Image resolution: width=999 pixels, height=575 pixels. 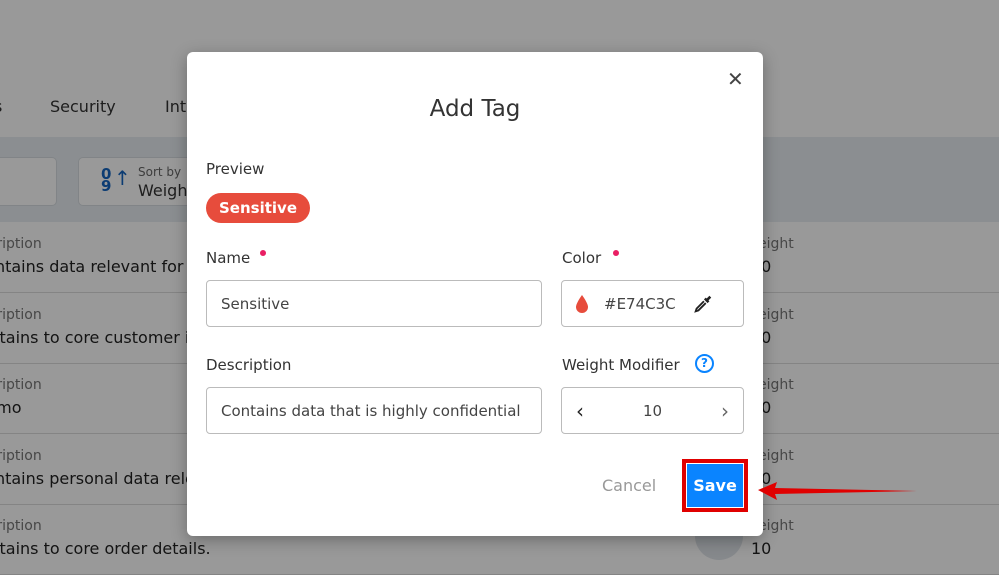 What do you see at coordinates (640, 303) in the screenshot?
I see `color-value: #E74C3C` at bounding box center [640, 303].